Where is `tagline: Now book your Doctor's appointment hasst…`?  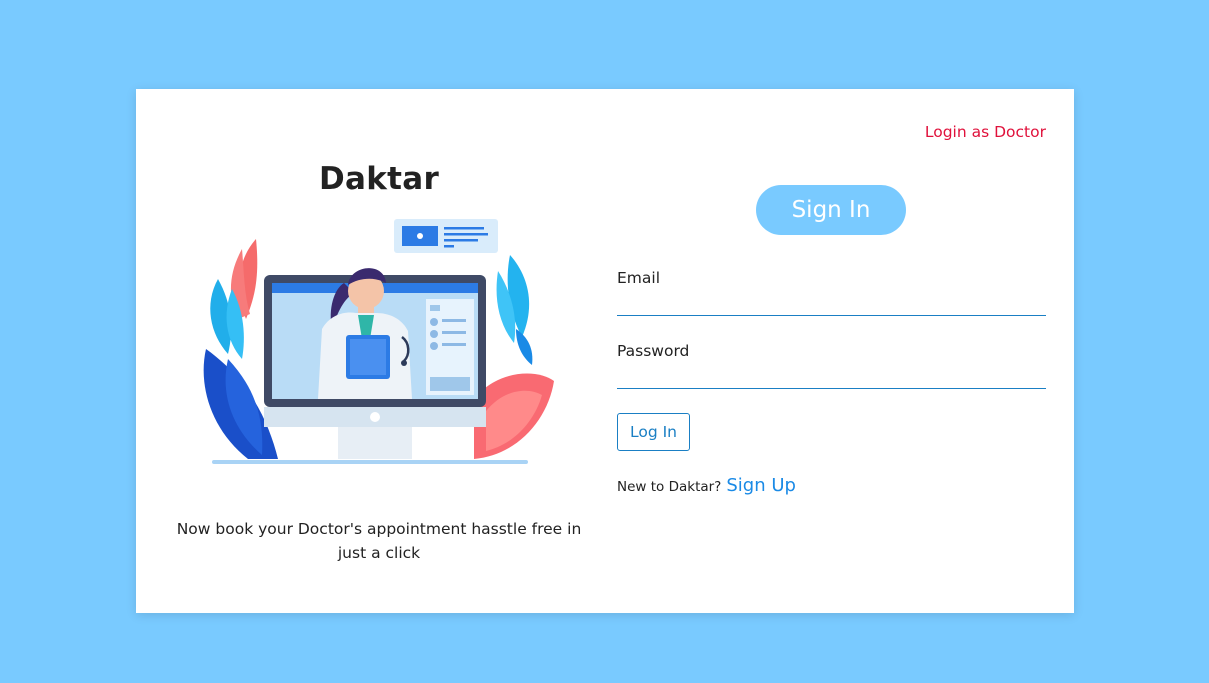 tagline: Now book your Doctor's appointment hasst… is located at coordinates (379, 541).